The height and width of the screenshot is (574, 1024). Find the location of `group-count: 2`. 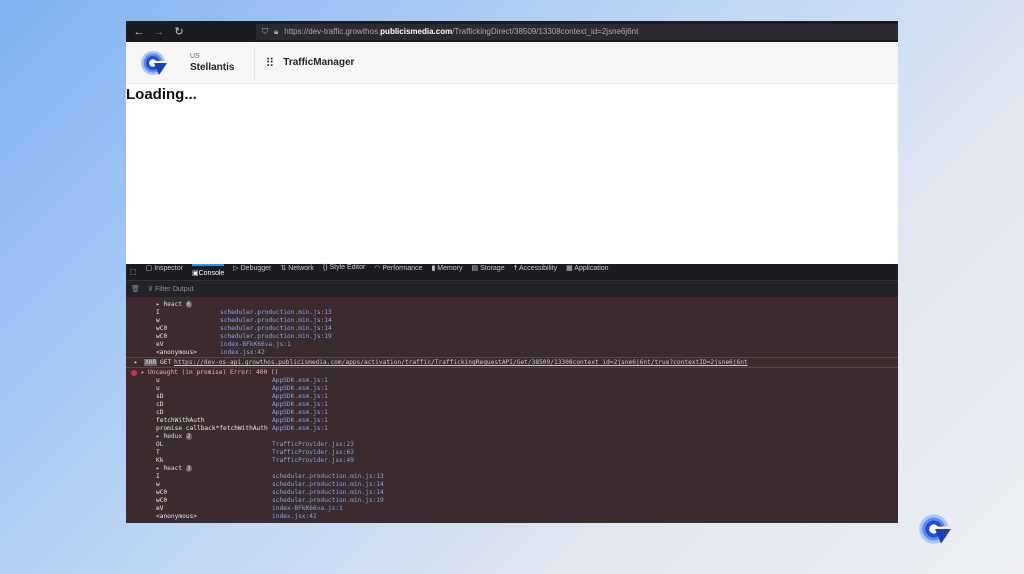

group-count: 2 is located at coordinates (188, 436).